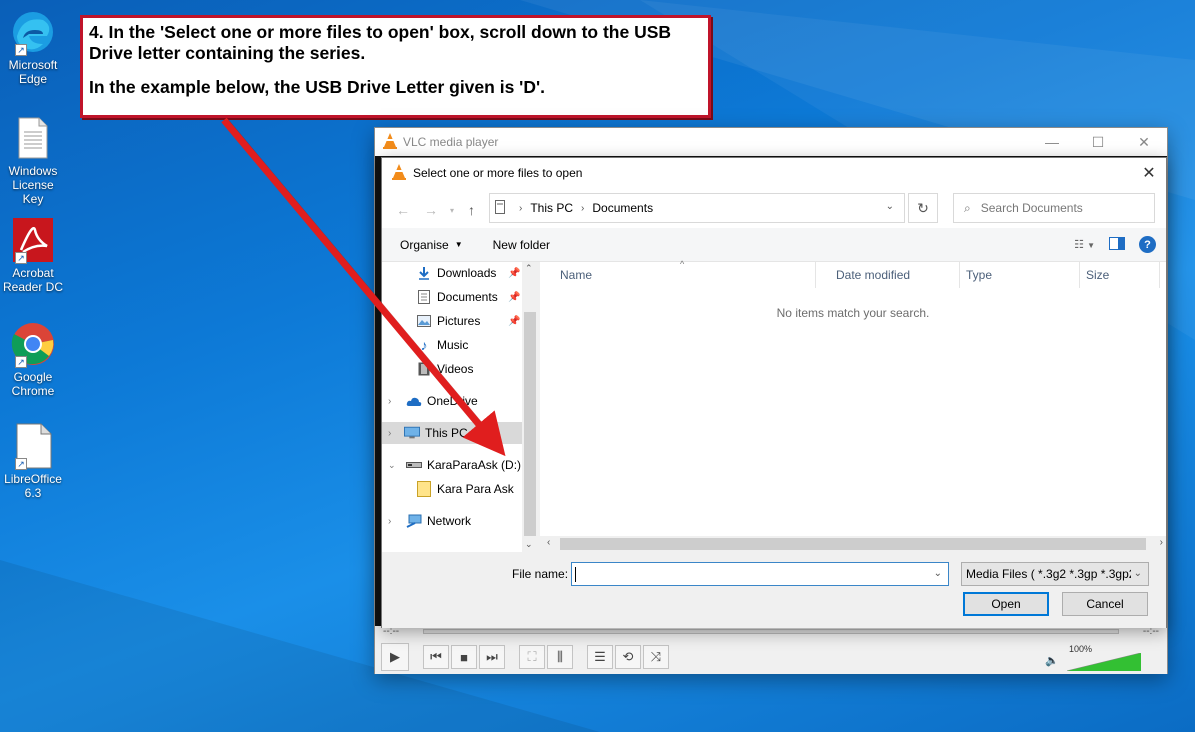  I want to click on libreoffice-icon: ↗, so click(33, 446).